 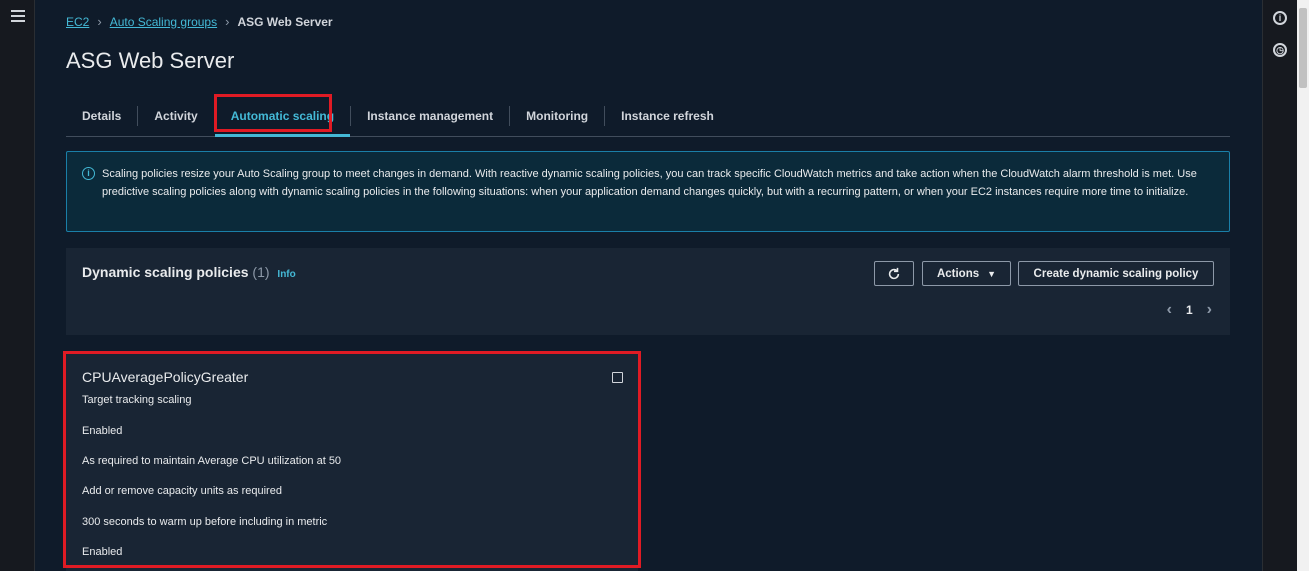 What do you see at coordinates (18, 16) in the screenshot?
I see `menu-icon` at bounding box center [18, 16].